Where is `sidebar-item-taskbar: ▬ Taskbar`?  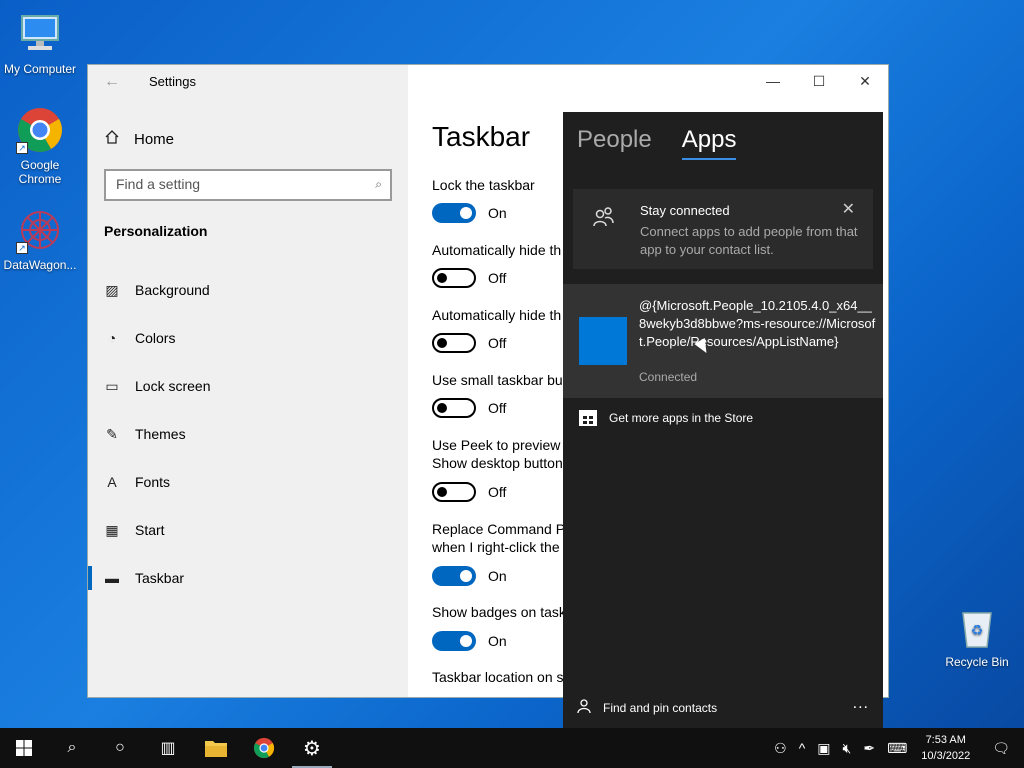
sidebar-item-taskbar: ▬ Taskbar is located at coordinates (248, 578).